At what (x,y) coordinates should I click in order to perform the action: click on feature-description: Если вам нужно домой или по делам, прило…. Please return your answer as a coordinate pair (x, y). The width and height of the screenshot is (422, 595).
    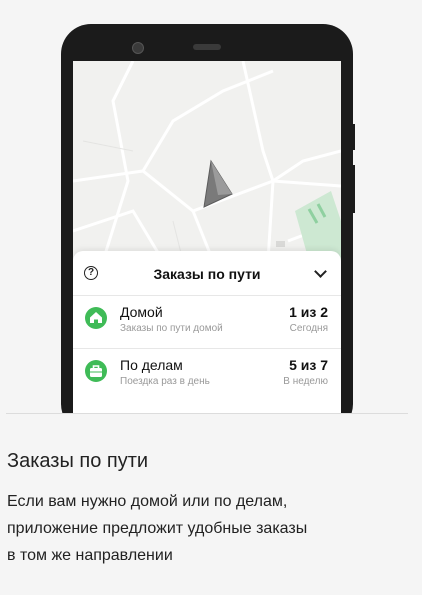
    Looking at the image, I should click on (157, 528).